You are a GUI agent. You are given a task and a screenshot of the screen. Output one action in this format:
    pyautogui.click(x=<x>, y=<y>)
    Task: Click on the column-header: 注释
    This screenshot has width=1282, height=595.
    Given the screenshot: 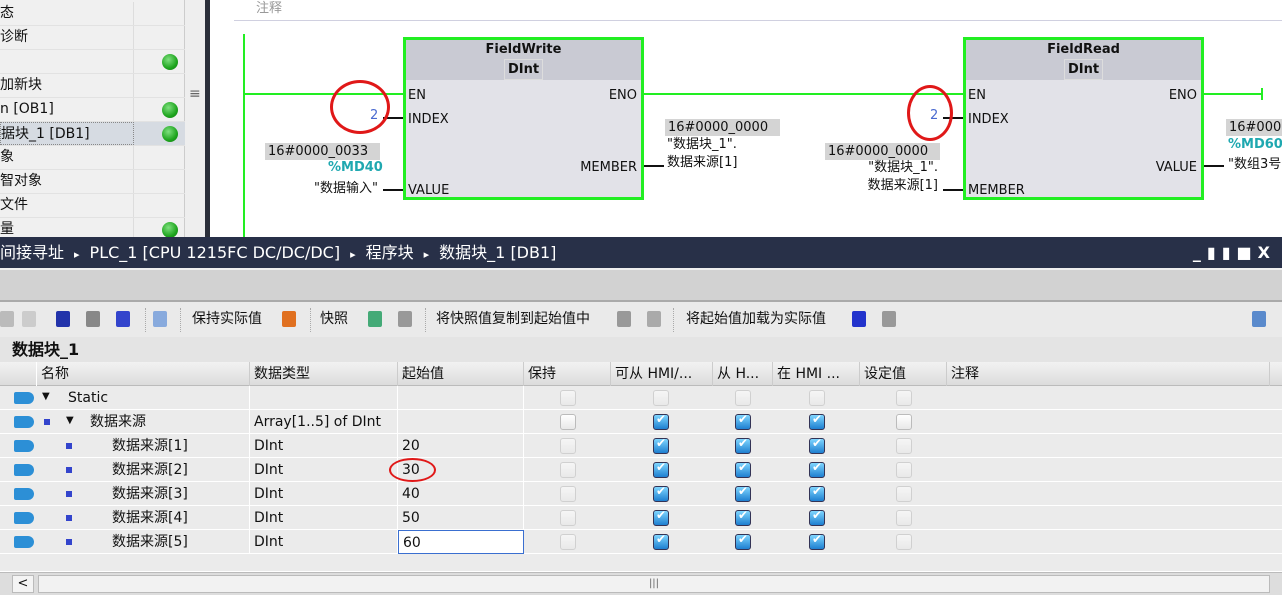 What is the action you would take?
    pyautogui.click(x=1108, y=374)
    